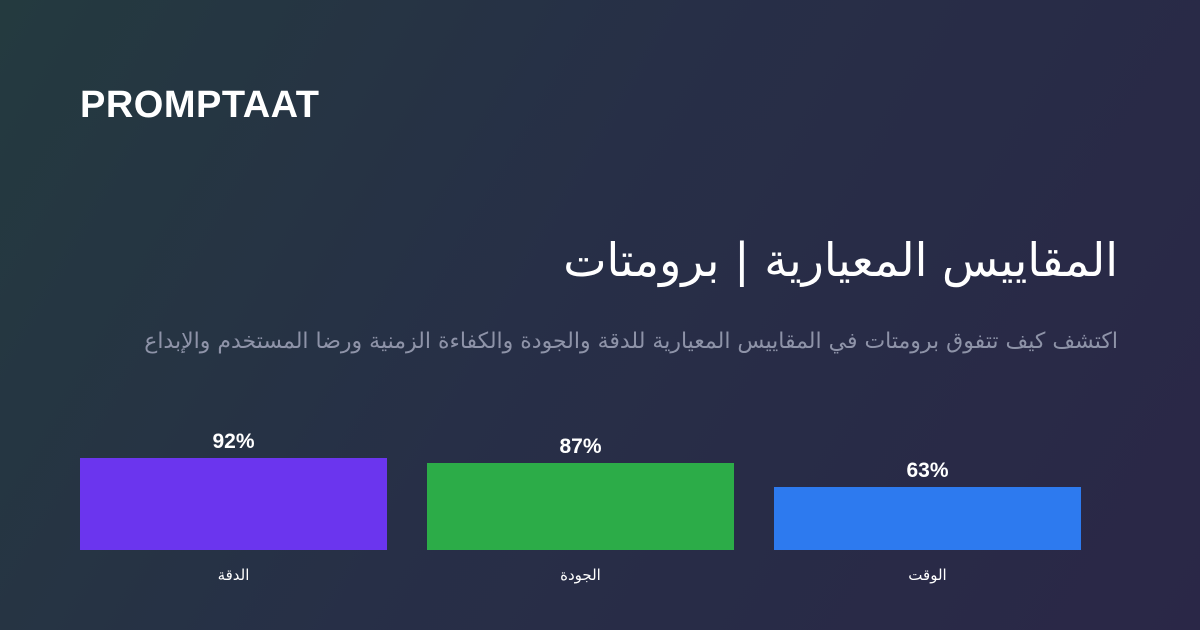  What do you see at coordinates (927, 575) in the screenshot?
I see `bar-category-label: الوقت` at bounding box center [927, 575].